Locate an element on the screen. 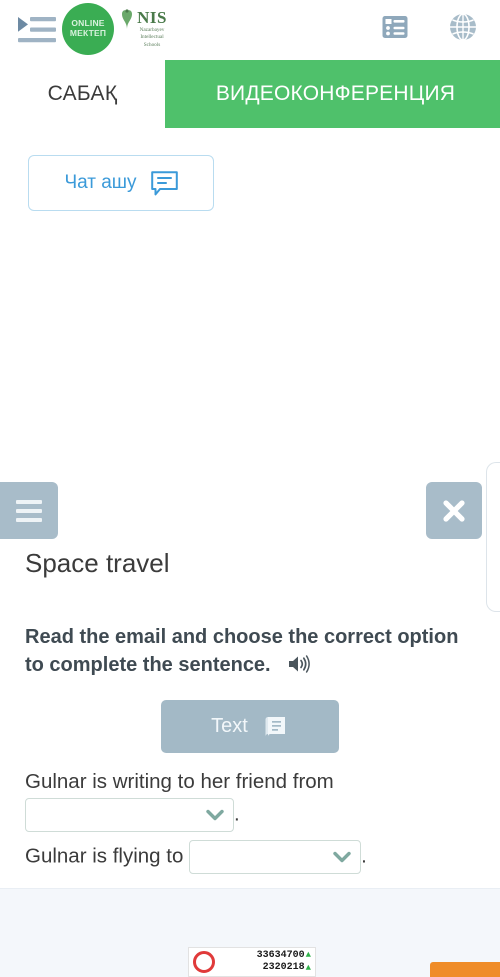  speaker-icon-button is located at coordinates (299, 668).